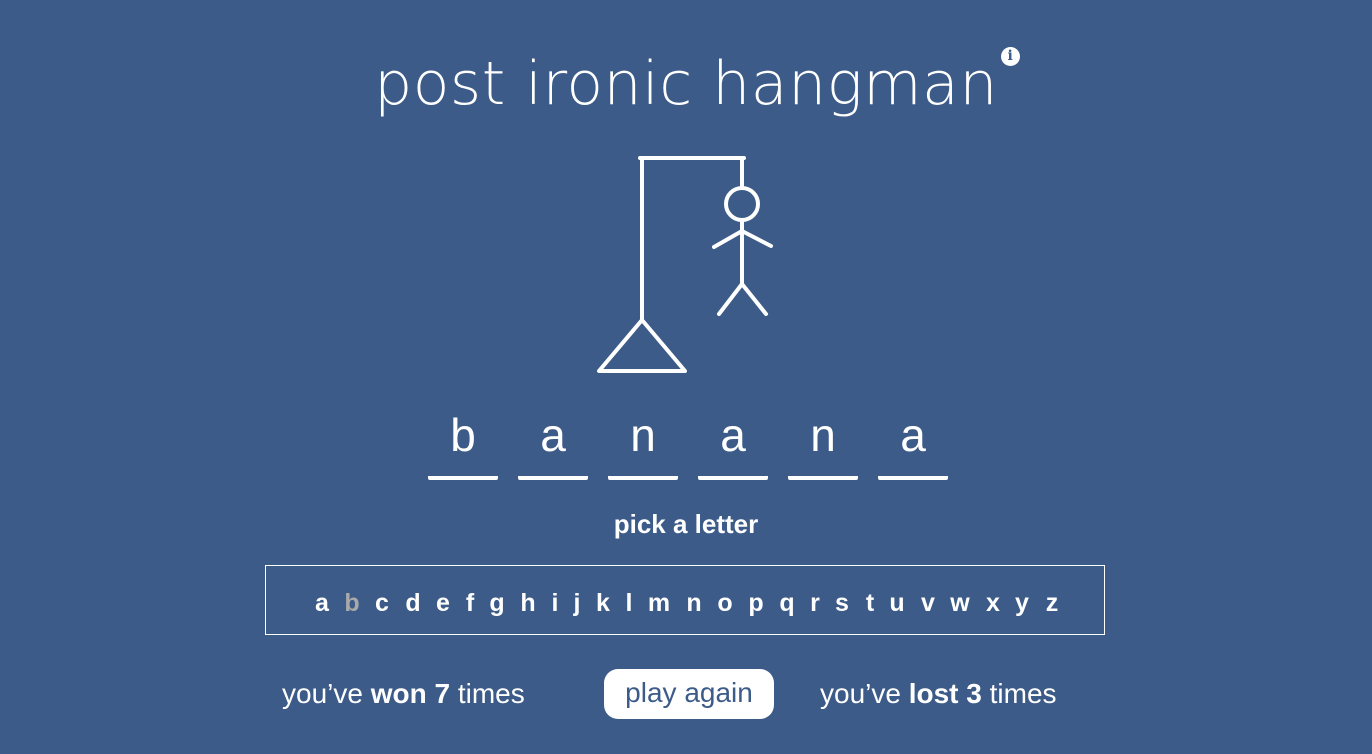 Image resolution: width=1372 pixels, height=754 pixels. What do you see at coordinates (326, 693) in the screenshot?
I see `win-prefix: you’ve` at bounding box center [326, 693].